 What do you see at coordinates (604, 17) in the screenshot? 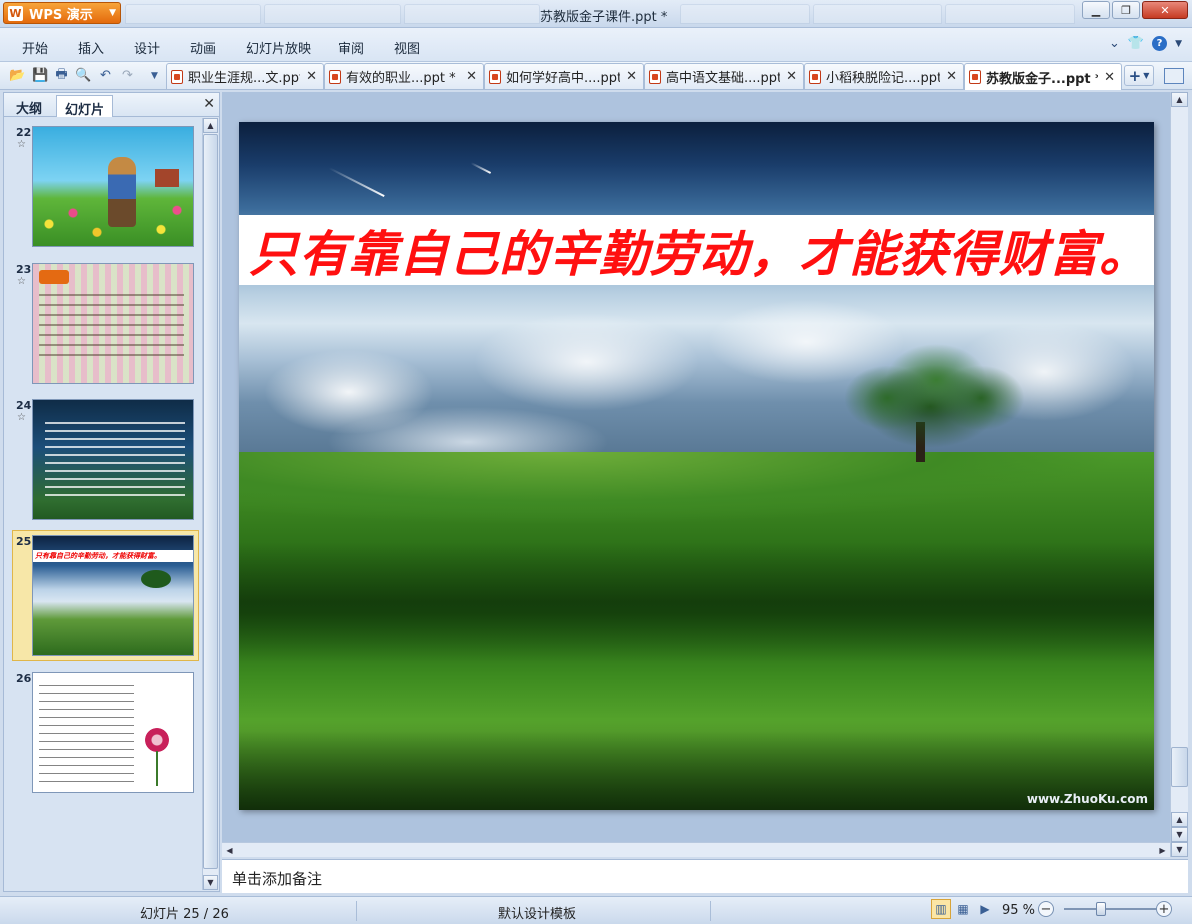
I see `window-title: 苏教版金子课件.ppt *` at bounding box center [604, 17].